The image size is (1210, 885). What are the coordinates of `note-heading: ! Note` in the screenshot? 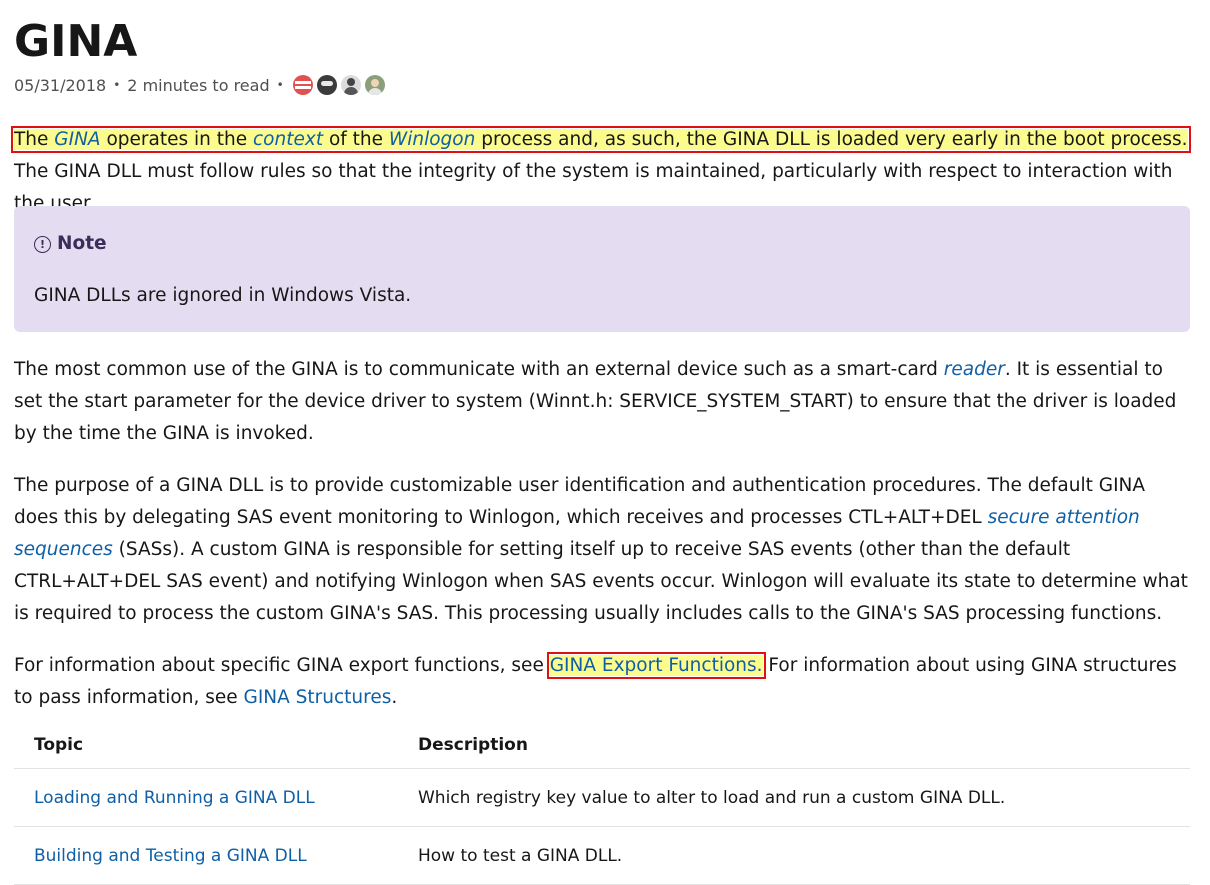 It's located at (602, 244).